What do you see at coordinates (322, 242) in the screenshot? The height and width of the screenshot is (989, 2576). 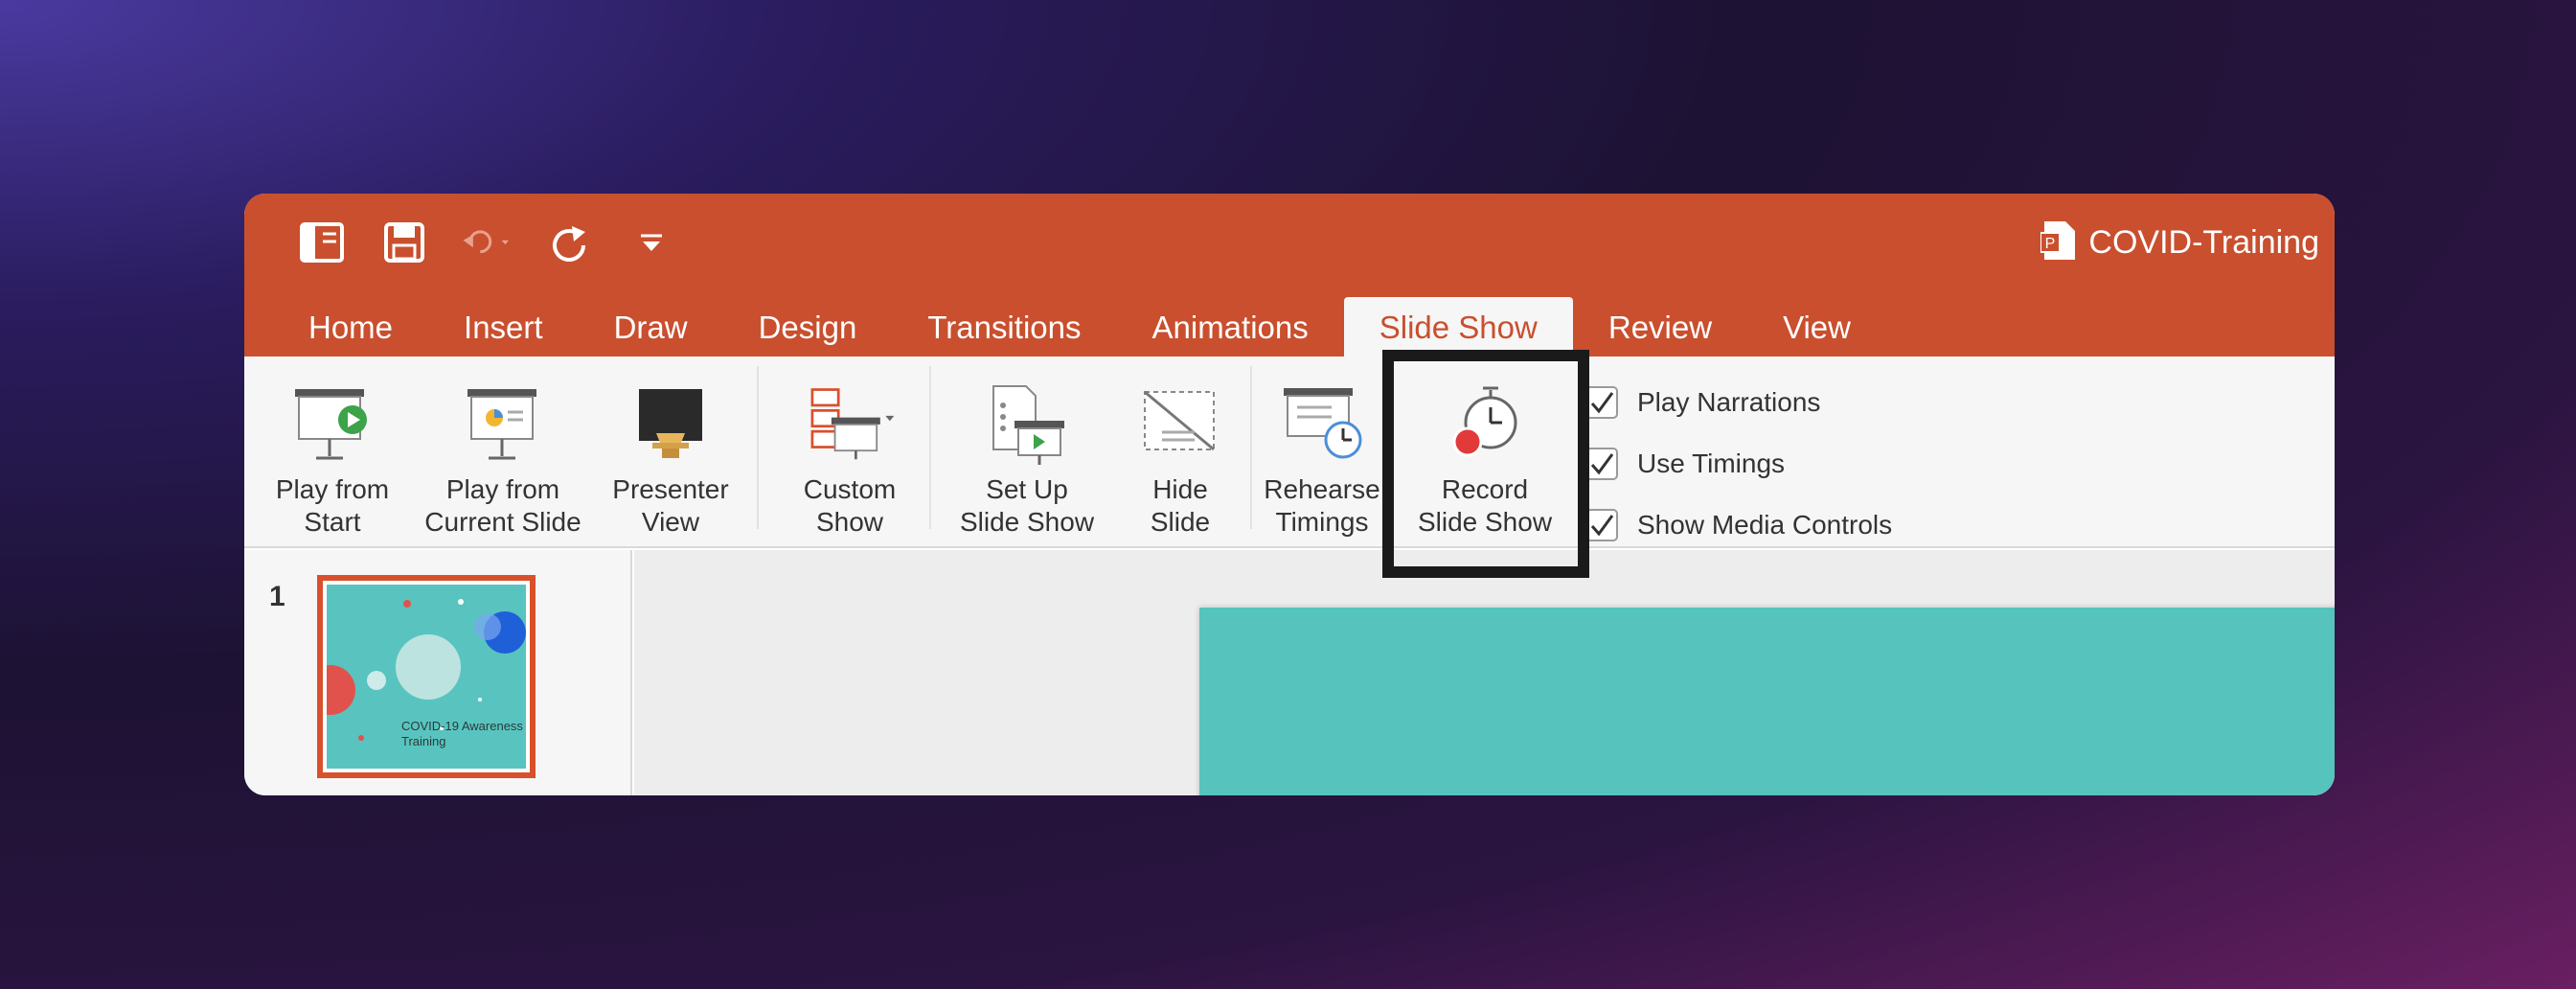 I see `sidebar-icon` at bounding box center [322, 242].